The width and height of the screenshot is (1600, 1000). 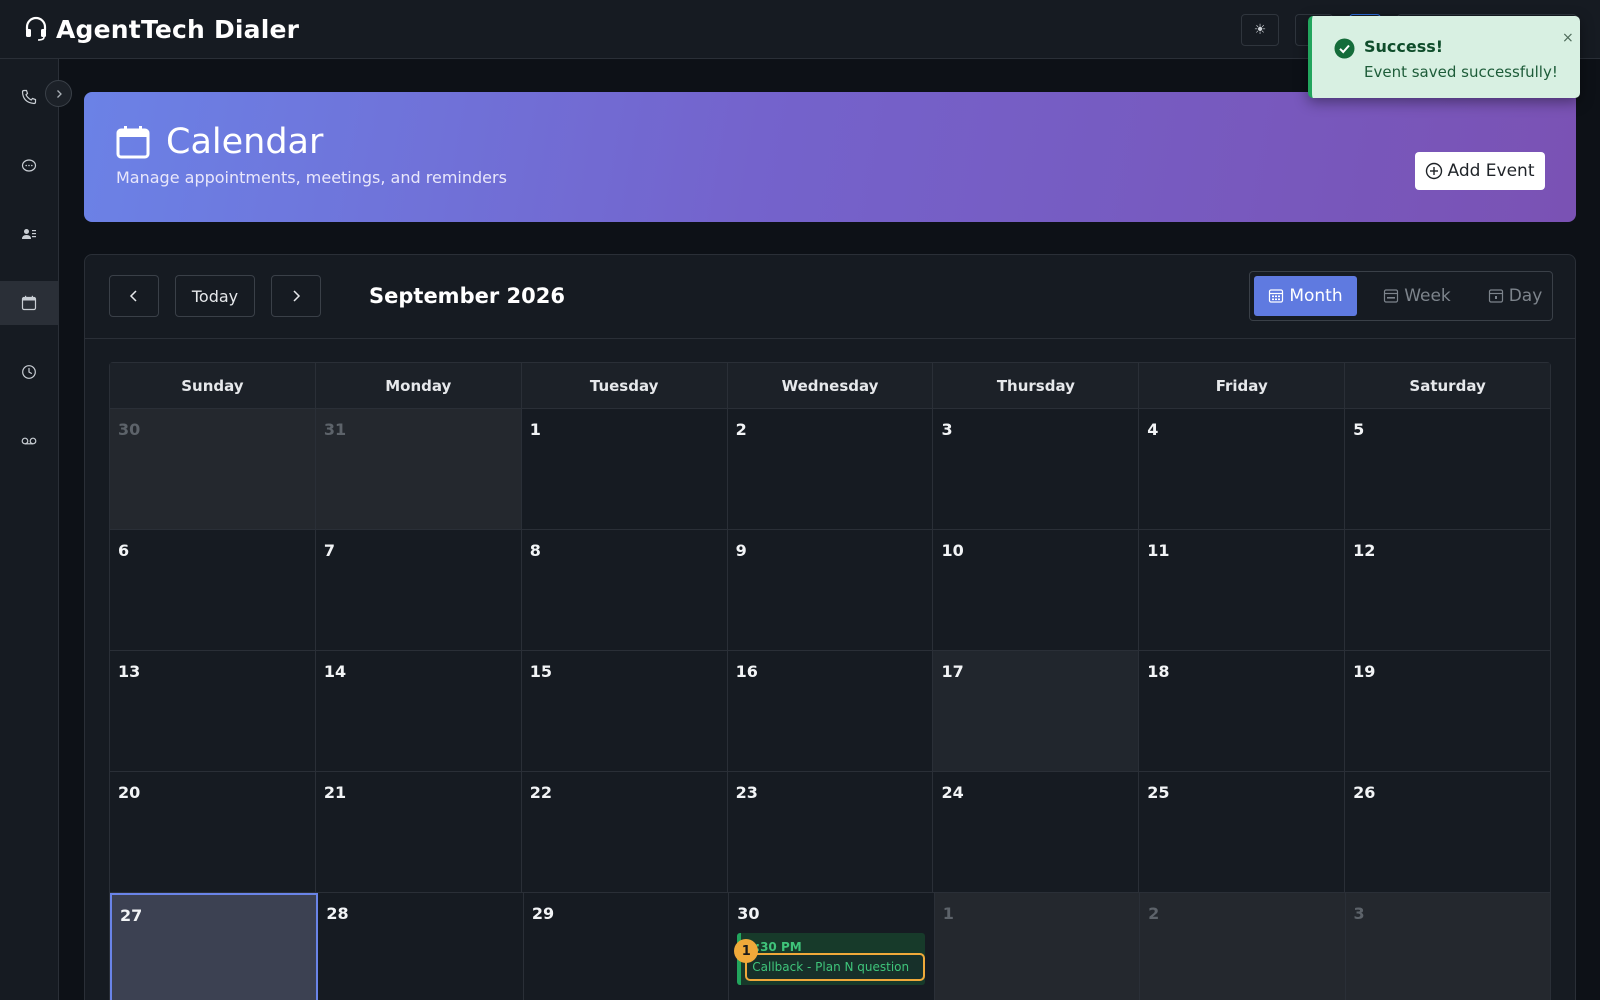 What do you see at coordinates (741, 550) in the screenshot?
I see `day-number: 9` at bounding box center [741, 550].